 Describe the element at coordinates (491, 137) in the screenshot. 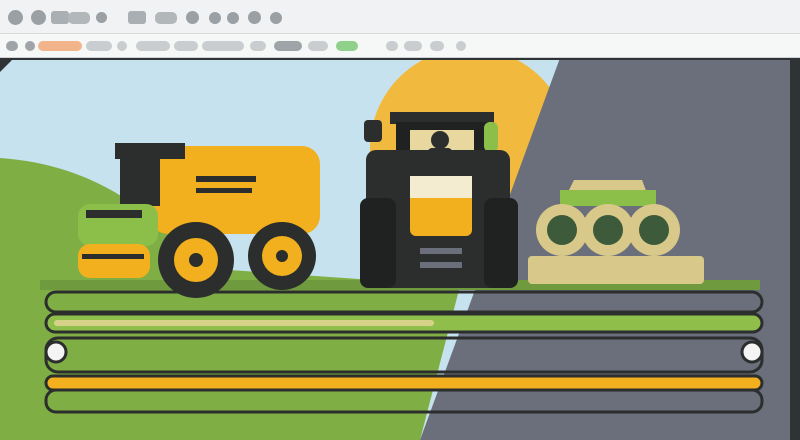

I see `tractor-exhaust` at that location.